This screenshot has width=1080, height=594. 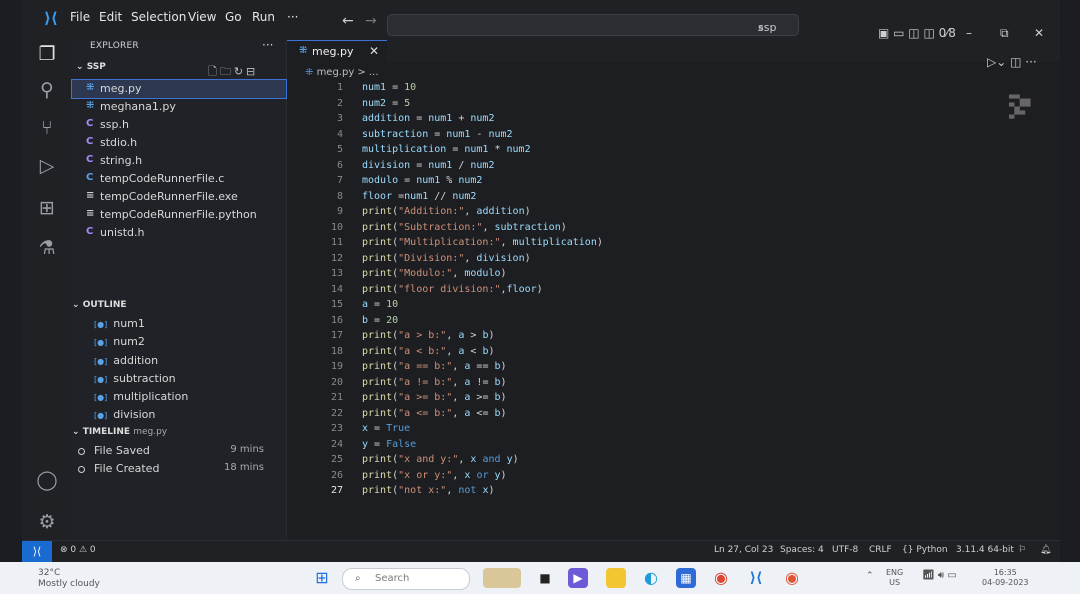 I want to click on menu-go: Go, so click(x=233, y=17).